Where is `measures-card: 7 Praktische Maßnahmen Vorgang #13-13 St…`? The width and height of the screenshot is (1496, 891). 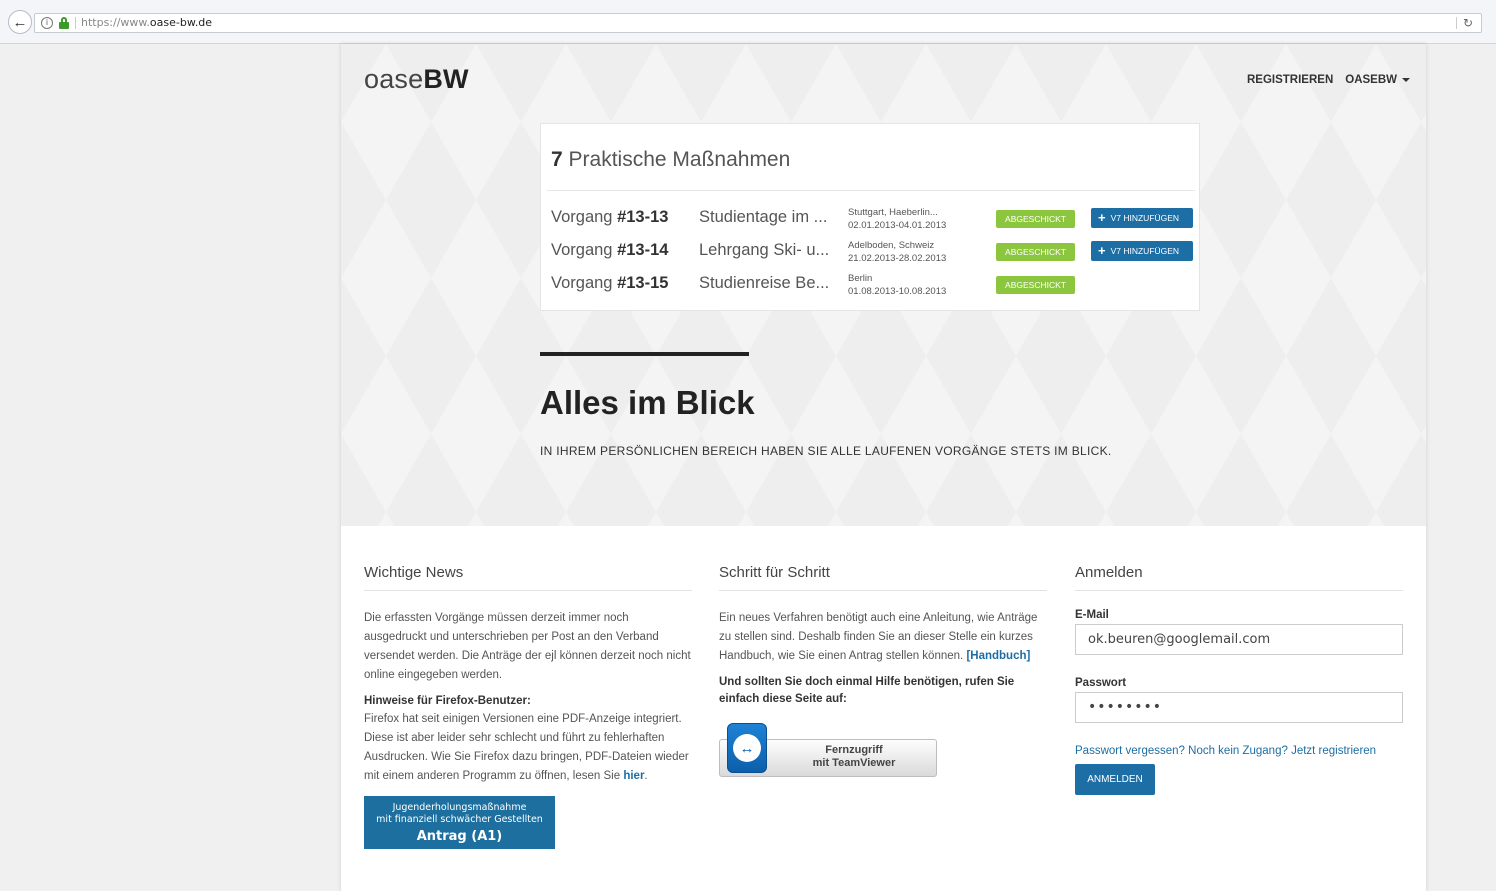
measures-card: 7 Praktische Maßnahmen Vorgang #13-13 St… is located at coordinates (870, 217).